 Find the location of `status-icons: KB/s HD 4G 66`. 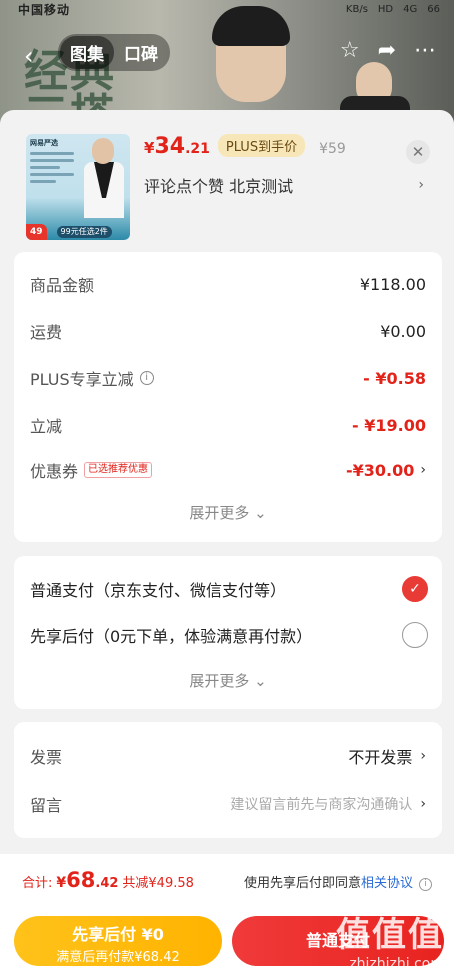

status-icons: KB/s HD 4G 66 is located at coordinates (393, 9).